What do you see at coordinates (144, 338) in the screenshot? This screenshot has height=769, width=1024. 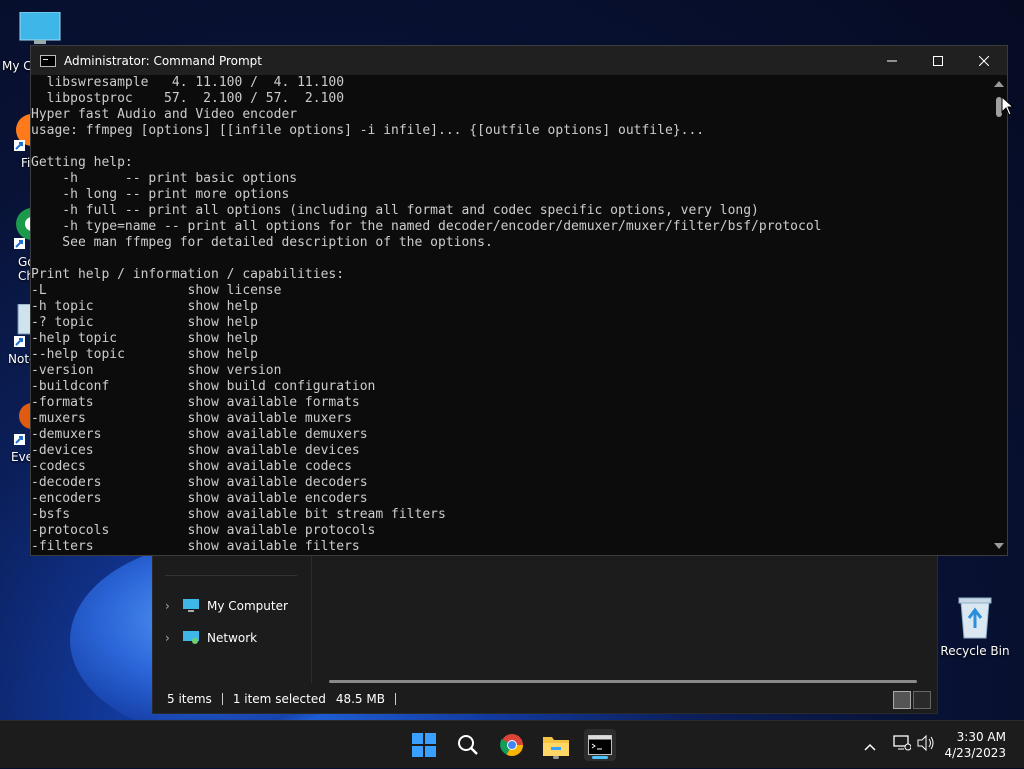 I see `console-line: -help topic show help` at bounding box center [144, 338].